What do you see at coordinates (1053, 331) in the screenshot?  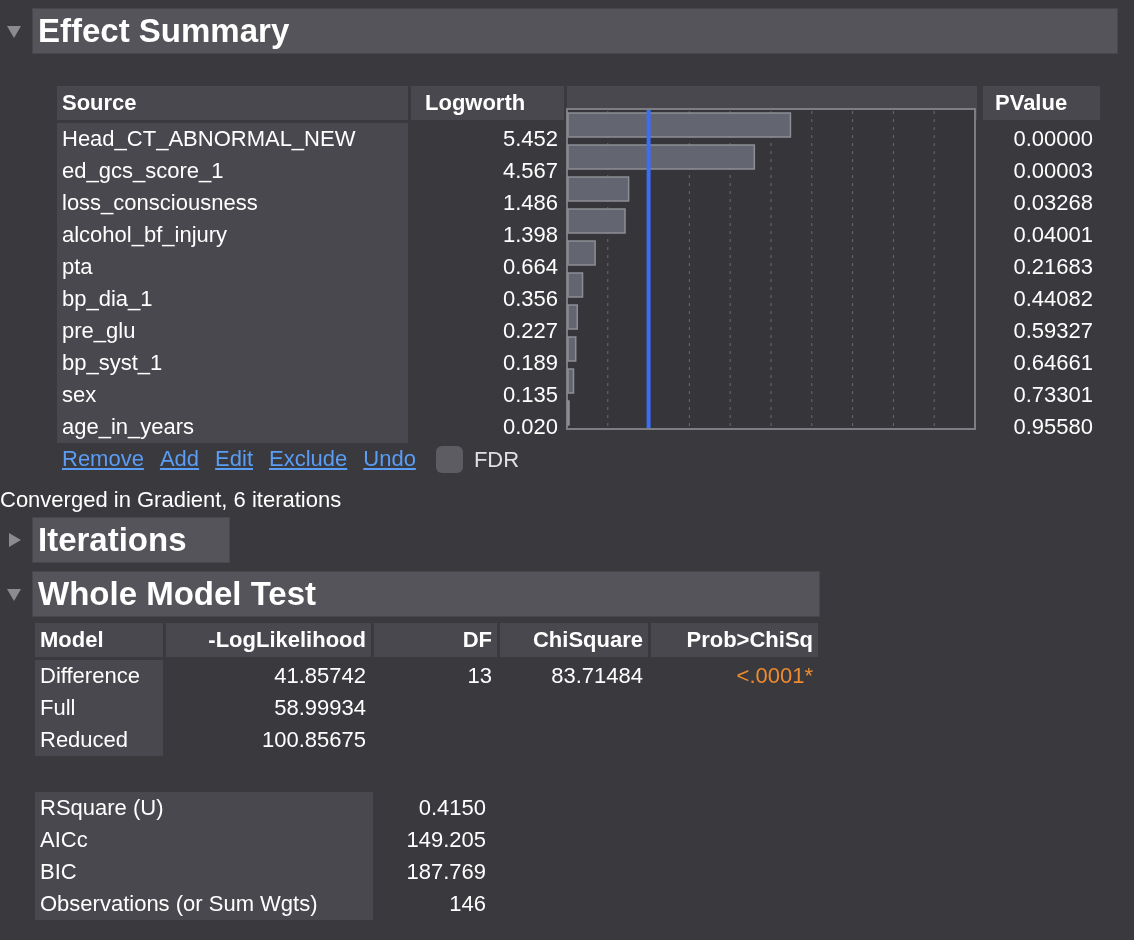 I see `pvalue-cell-text: 0.59327` at bounding box center [1053, 331].